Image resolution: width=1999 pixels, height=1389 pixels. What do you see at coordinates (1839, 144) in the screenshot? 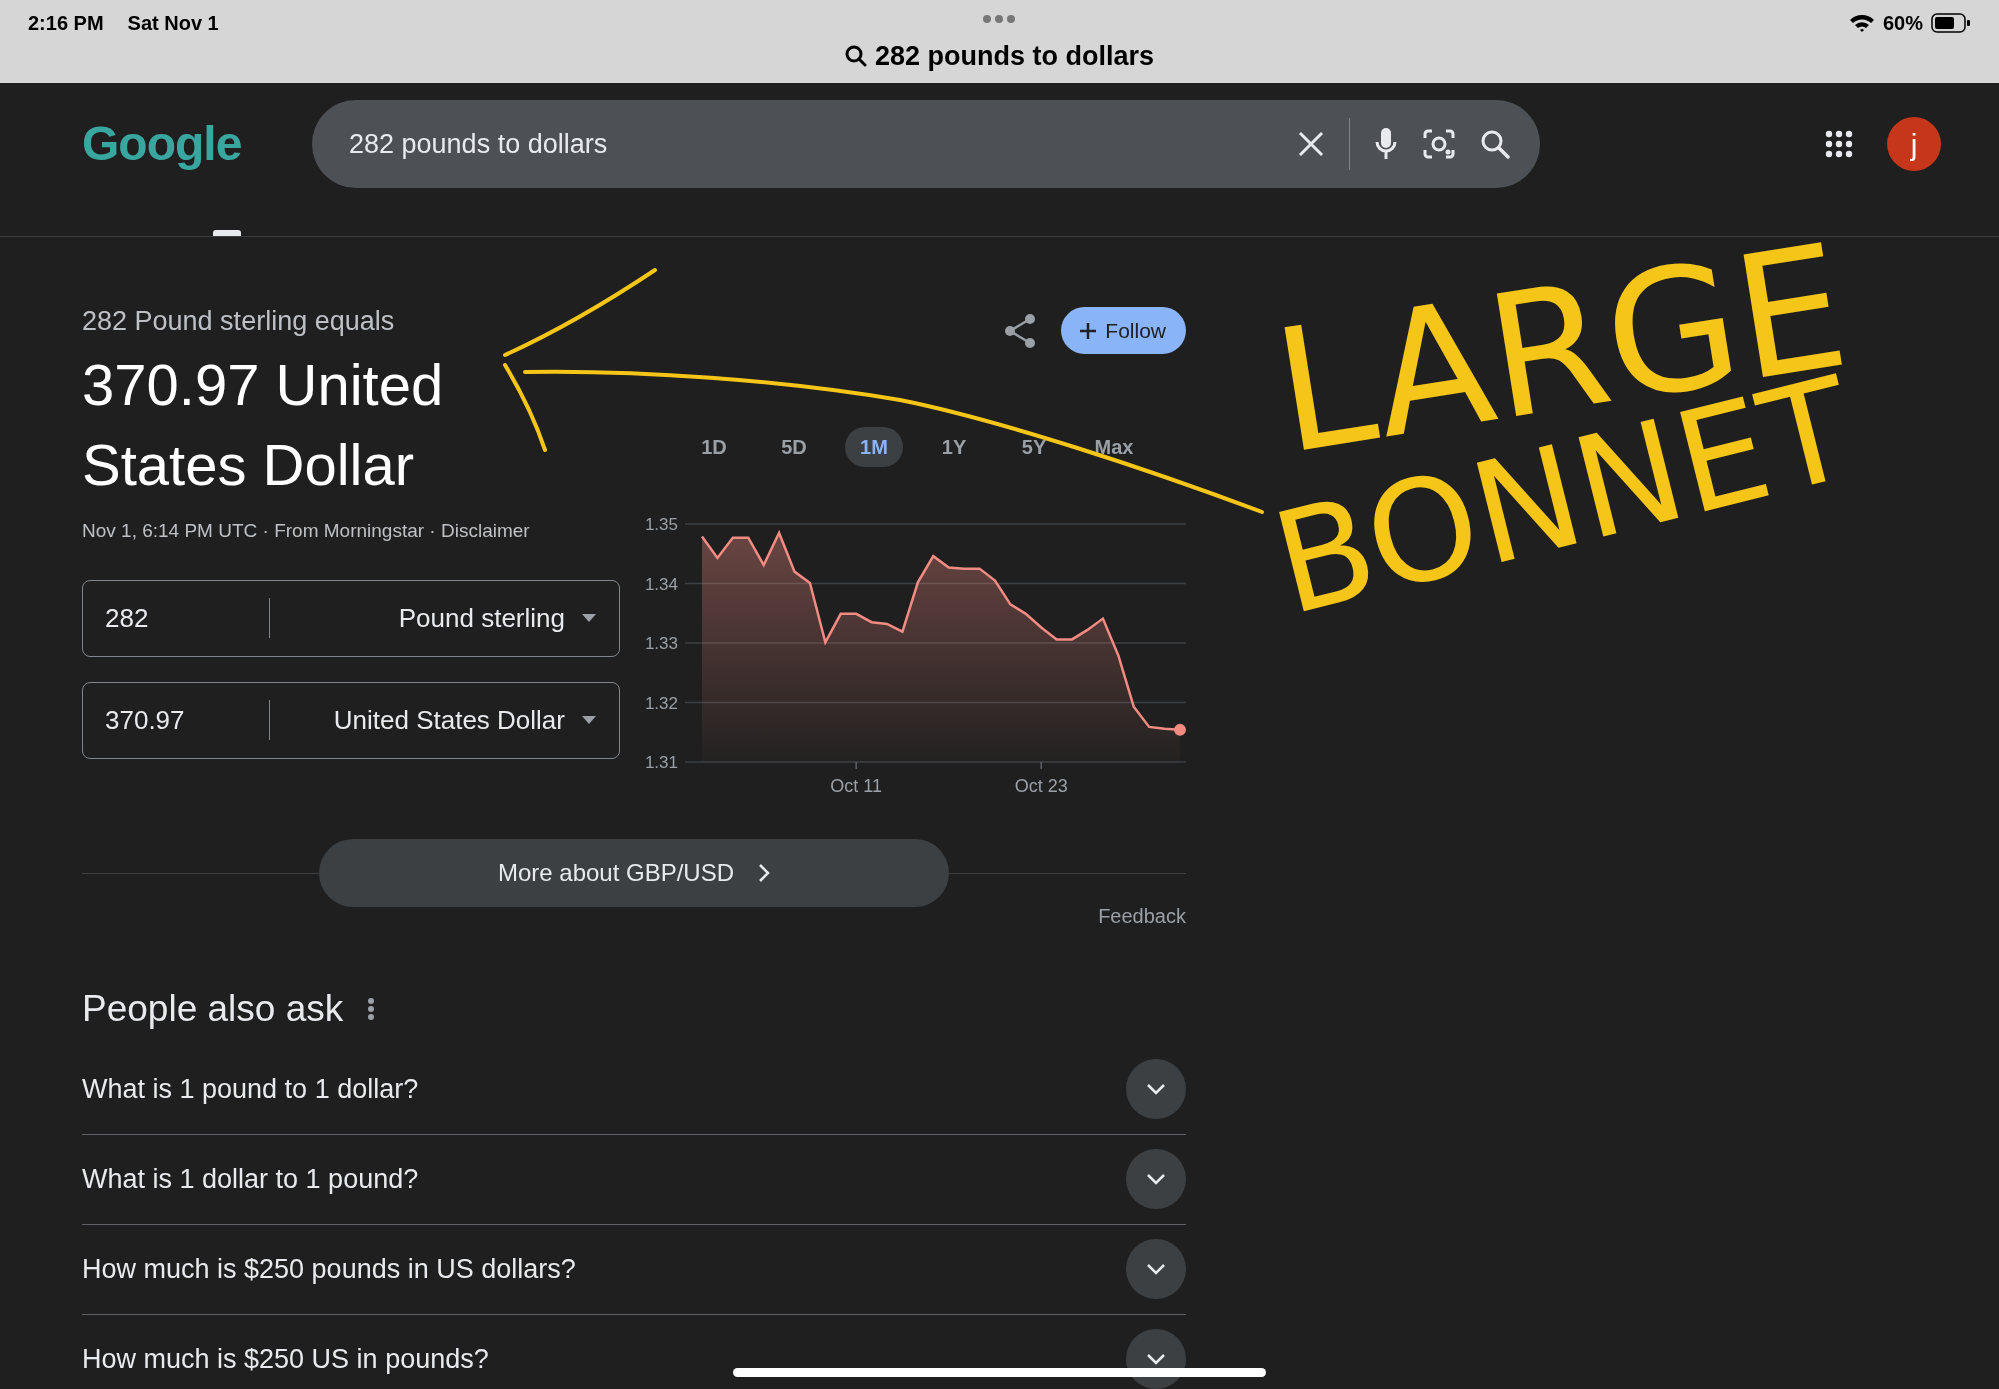
I see `apps-icon` at bounding box center [1839, 144].